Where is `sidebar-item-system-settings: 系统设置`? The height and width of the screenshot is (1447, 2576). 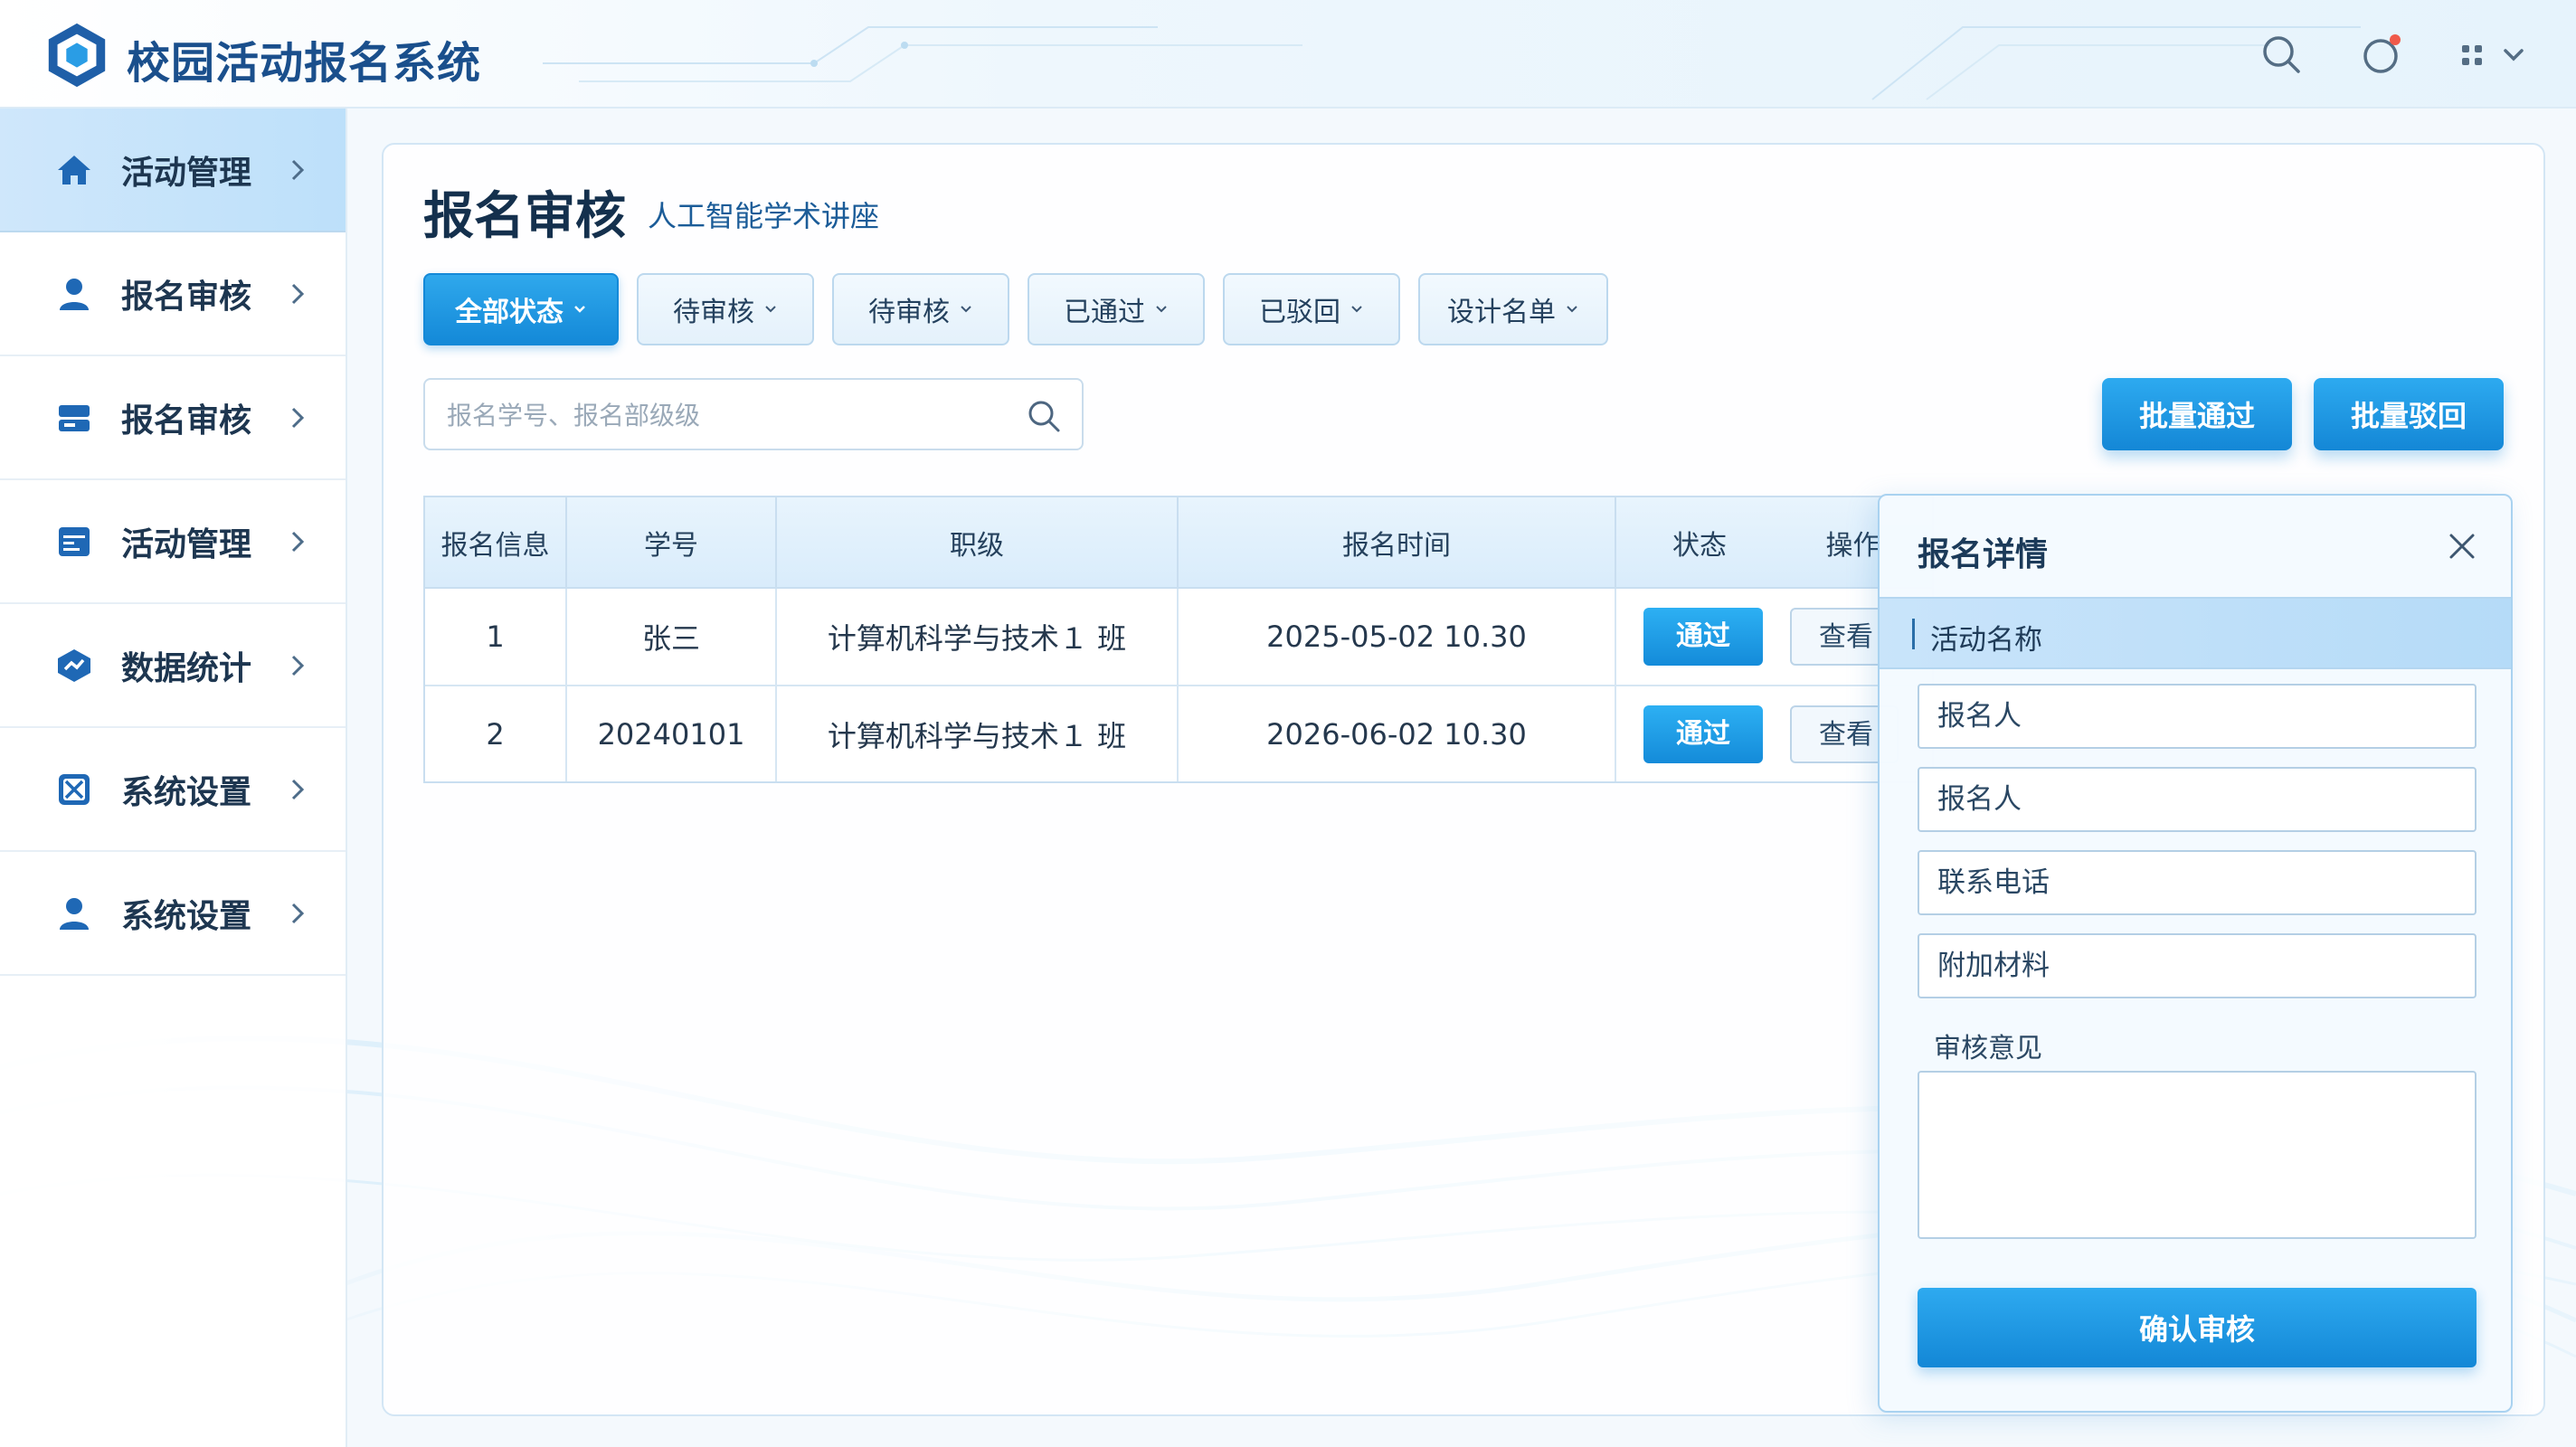
sidebar-item-system-settings: 系统设置 is located at coordinates (173, 790).